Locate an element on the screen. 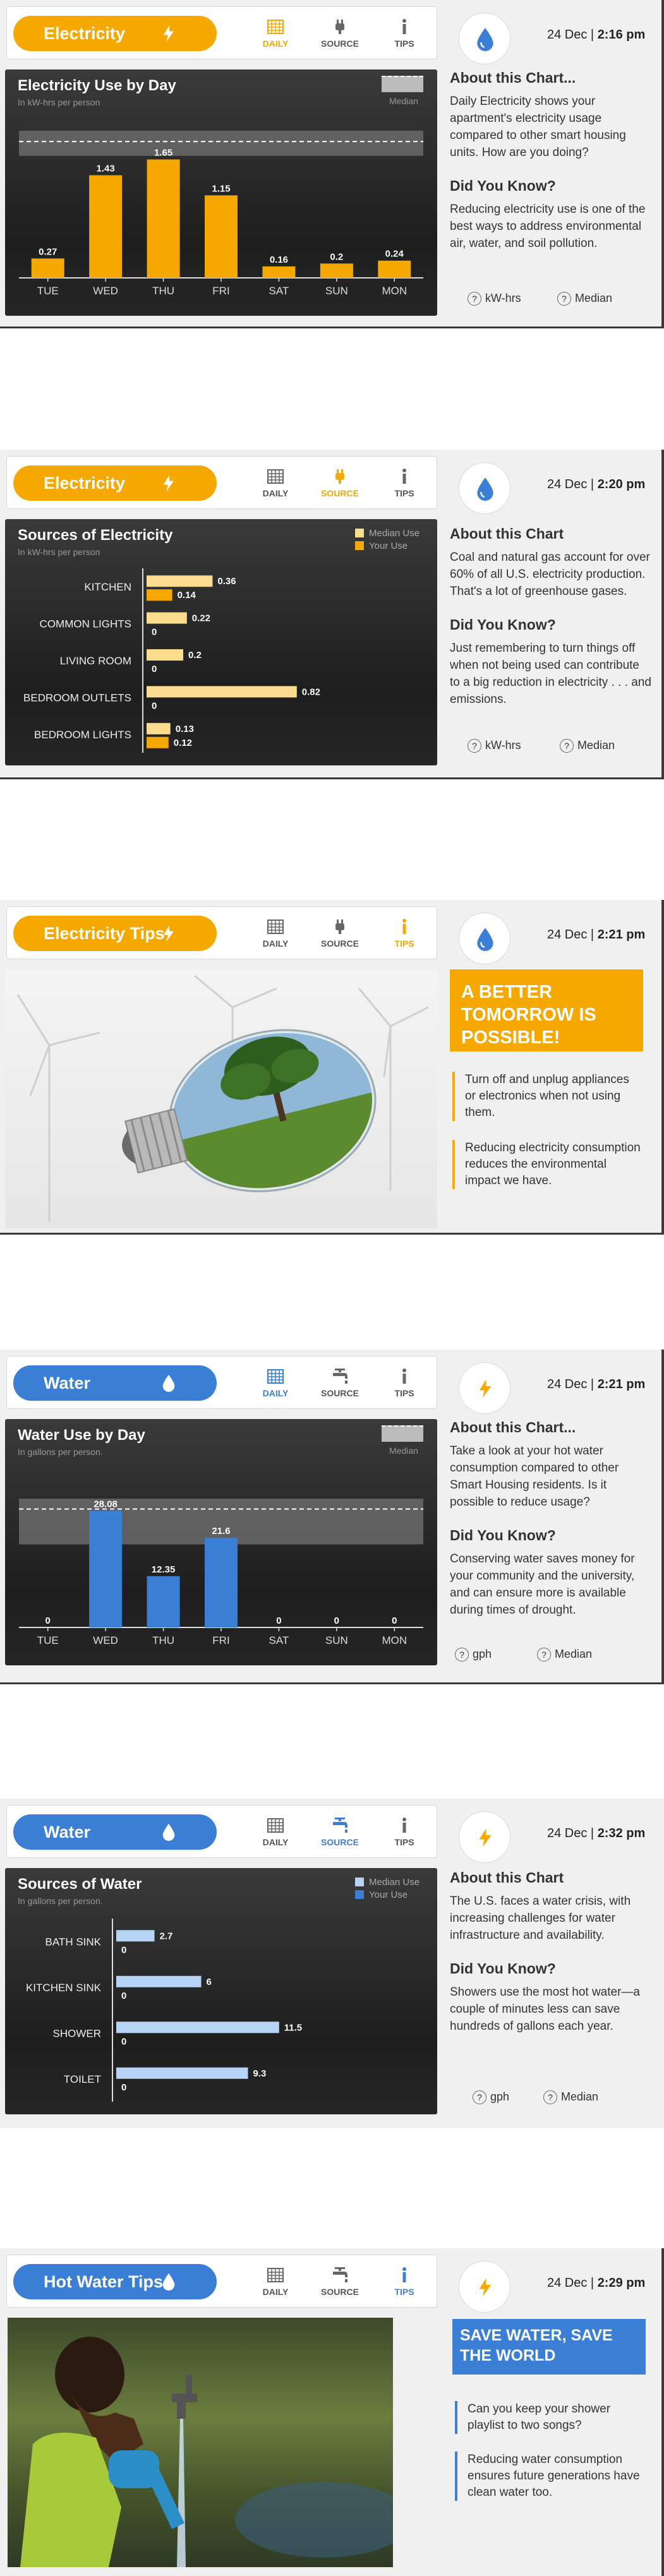 The height and width of the screenshot is (2576, 664). data-label: 0.36 is located at coordinates (226, 581).